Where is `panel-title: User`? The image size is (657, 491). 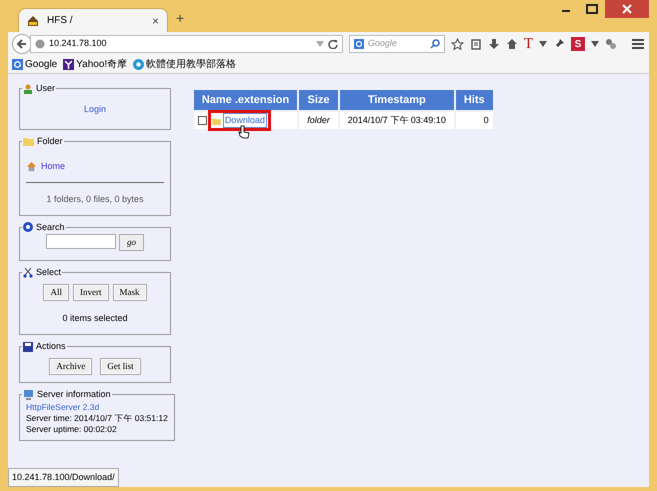 panel-title: User is located at coordinates (46, 88).